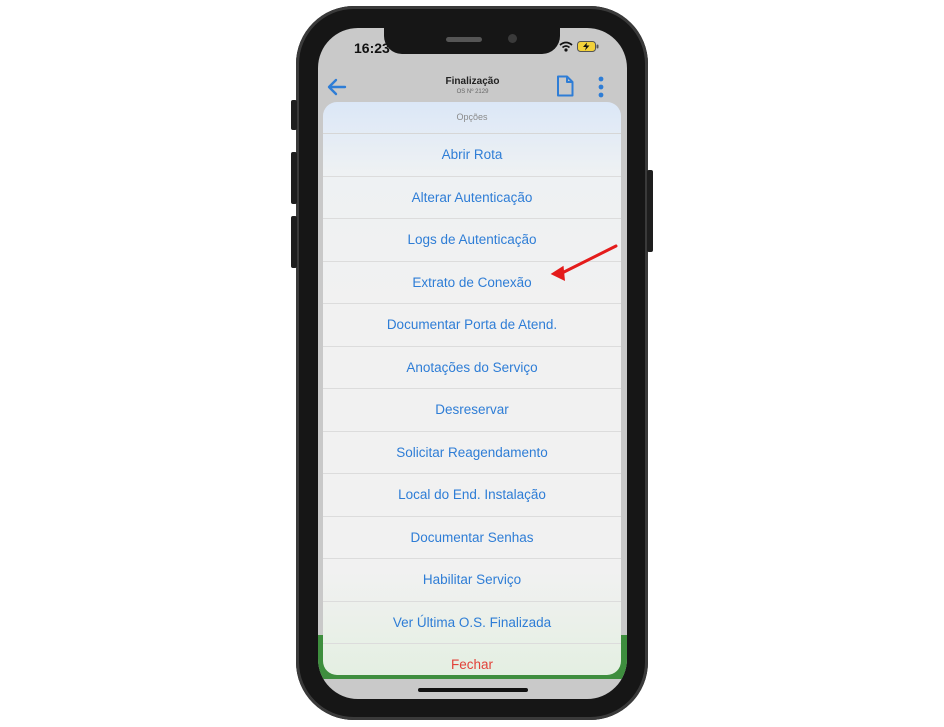  Describe the element at coordinates (472, 410) in the screenshot. I see `option-desreservar: Desreservar` at that location.